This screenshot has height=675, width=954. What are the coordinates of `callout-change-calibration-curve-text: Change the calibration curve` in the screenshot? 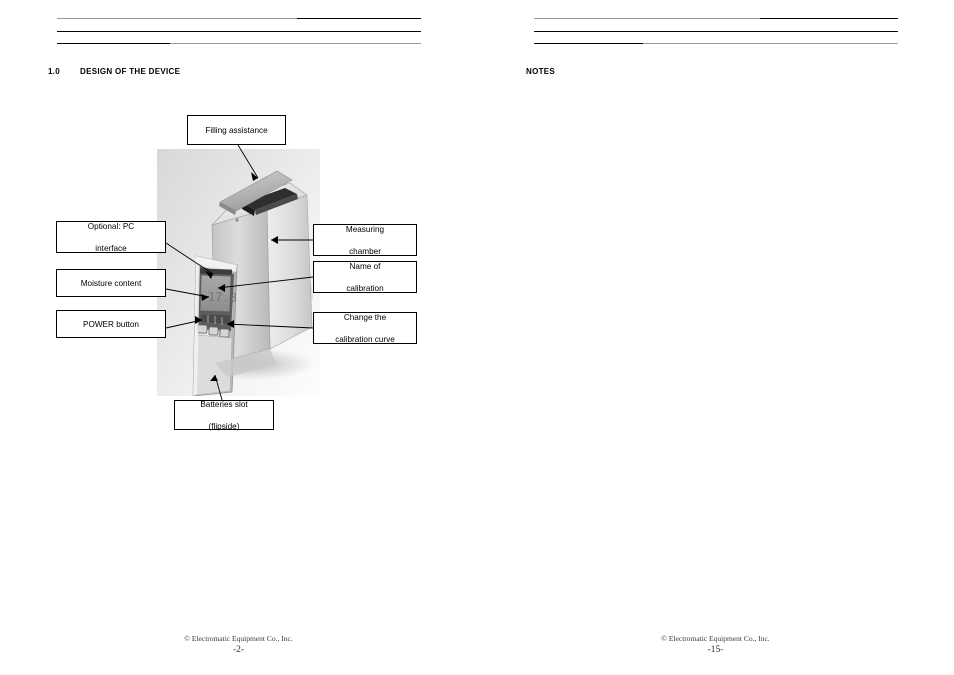 It's located at (365, 328).